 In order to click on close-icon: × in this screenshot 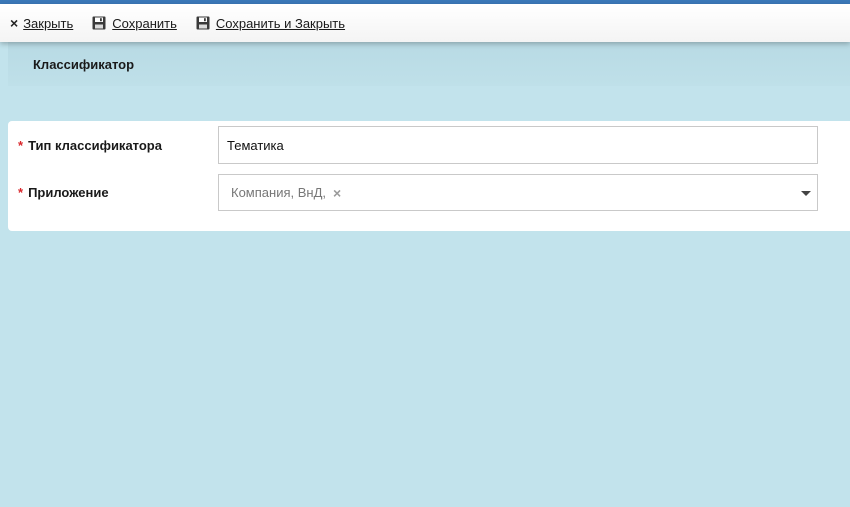, I will do `click(14, 23)`.